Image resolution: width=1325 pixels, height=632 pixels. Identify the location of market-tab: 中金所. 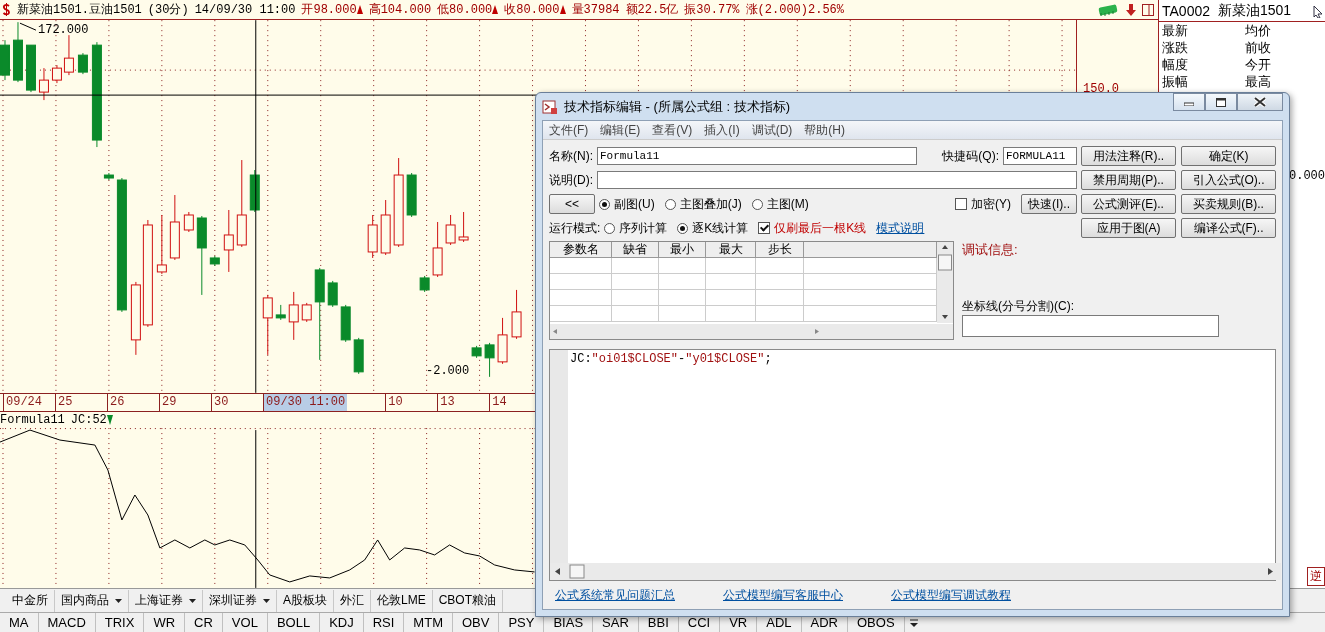
(30, 600).